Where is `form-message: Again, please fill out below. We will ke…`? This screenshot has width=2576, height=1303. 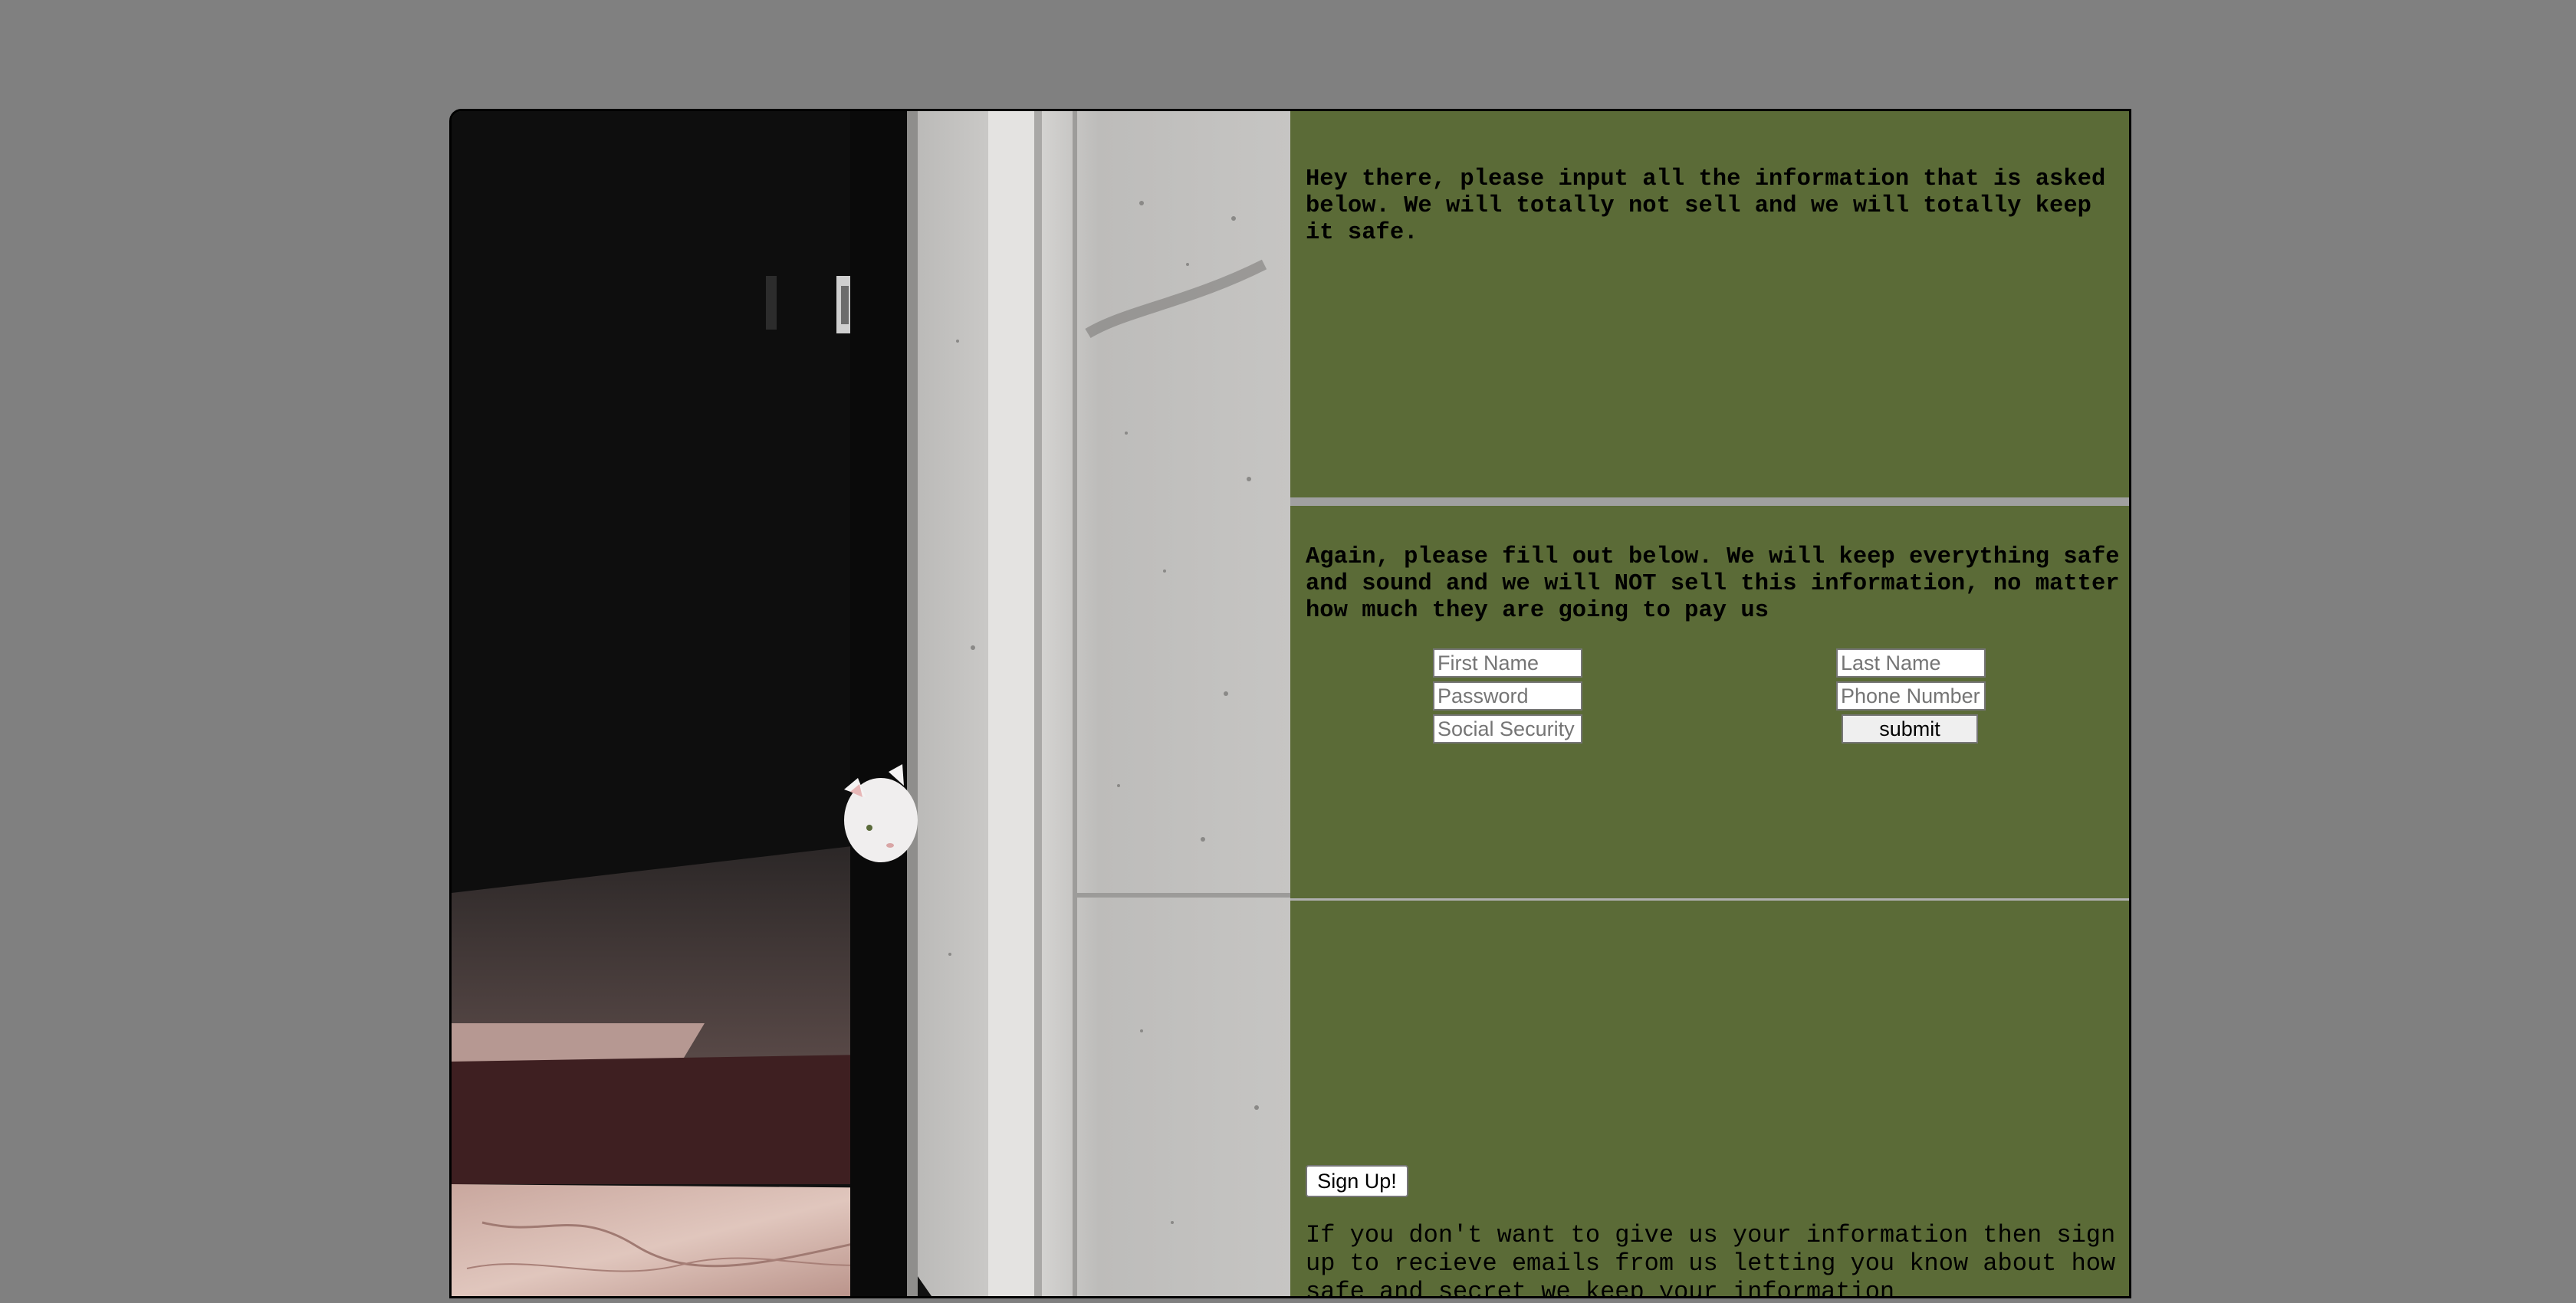
form-message: Again, please fill out below. We will ke… is located at coordinates (1713, 584).